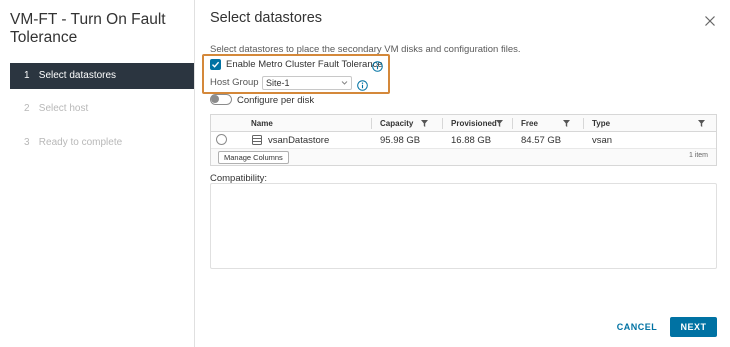 Image resolution: width=730 pixels, height=347 pixels. What do you see at coordinates (278, 83) in the screenshot?
I see `host-group-value: Site-1` at bounding box center [278, 83].